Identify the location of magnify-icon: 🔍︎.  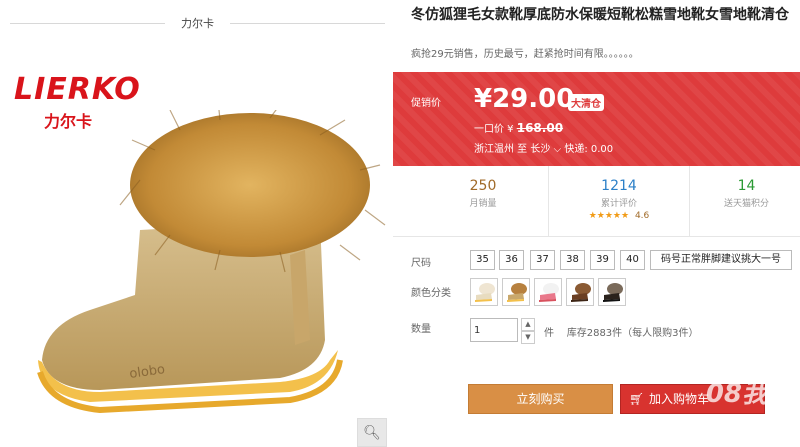
(372, 432).